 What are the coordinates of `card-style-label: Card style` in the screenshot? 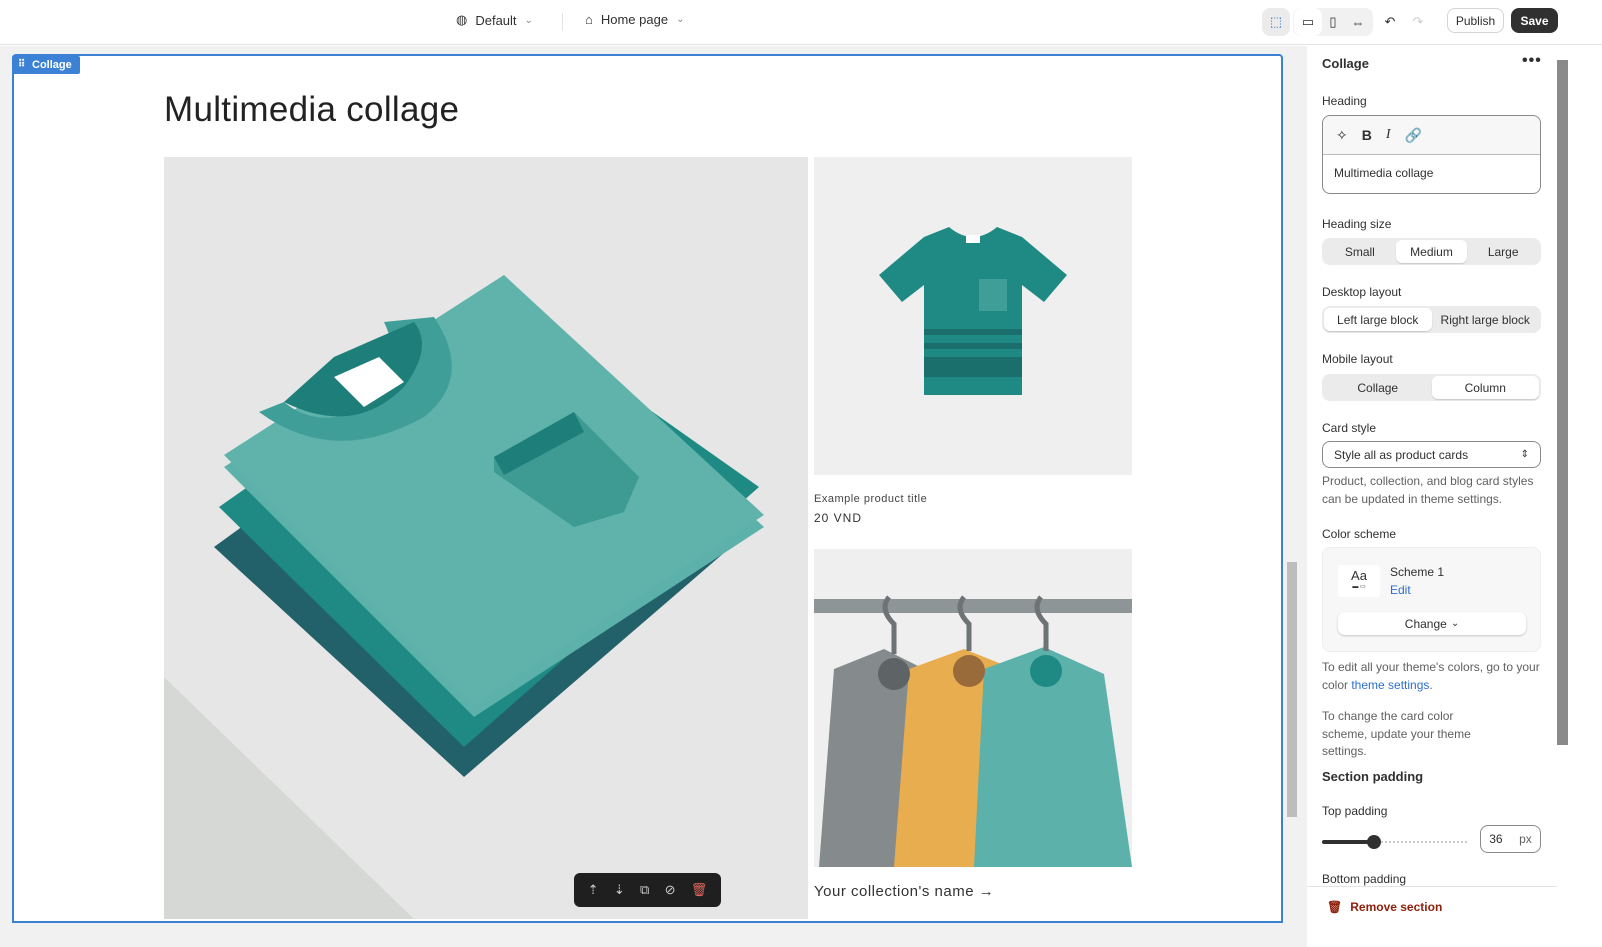 It's located at (1349, 428).